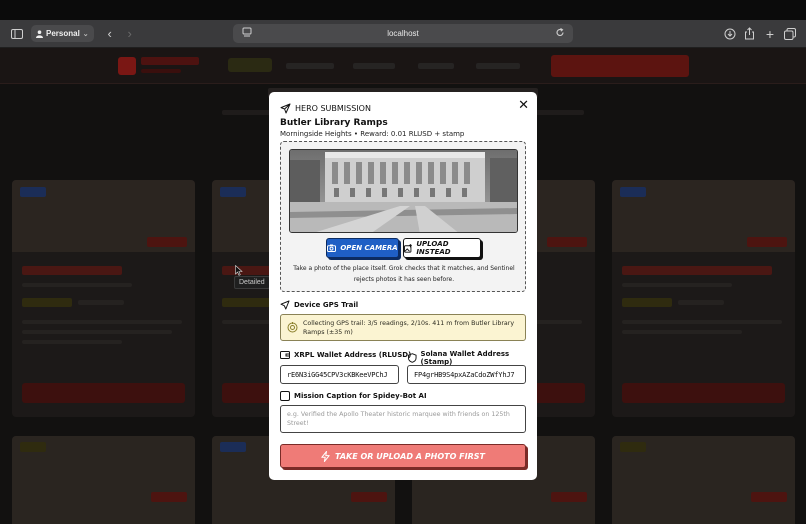  Describe the element at coordinates (369, 248) in the screenshot. I see `open-camera-label: OPEN CAMERA` at that location.